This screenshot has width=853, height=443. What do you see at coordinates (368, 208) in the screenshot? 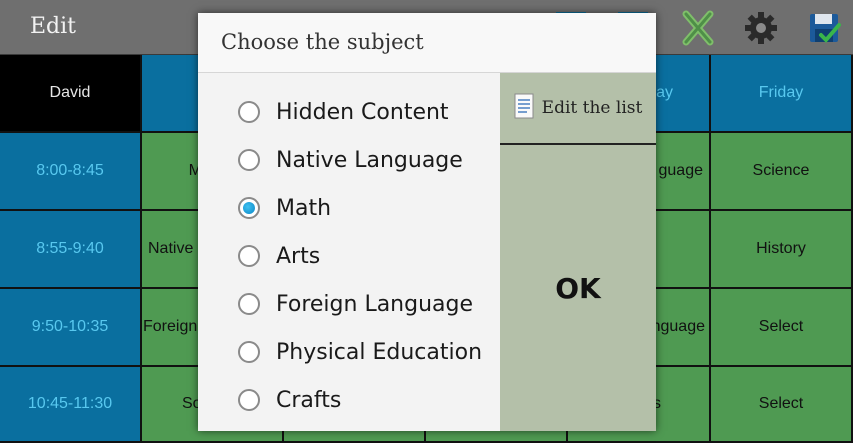
I see `subject-option: Math` at bounding box center [368, 208].